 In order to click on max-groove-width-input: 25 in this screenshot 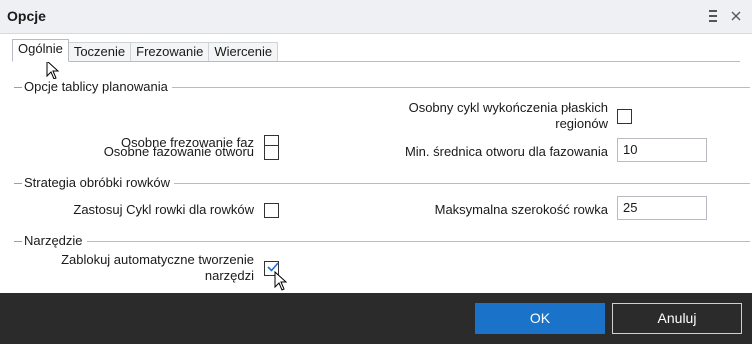, I will do `click(662, 208)`.